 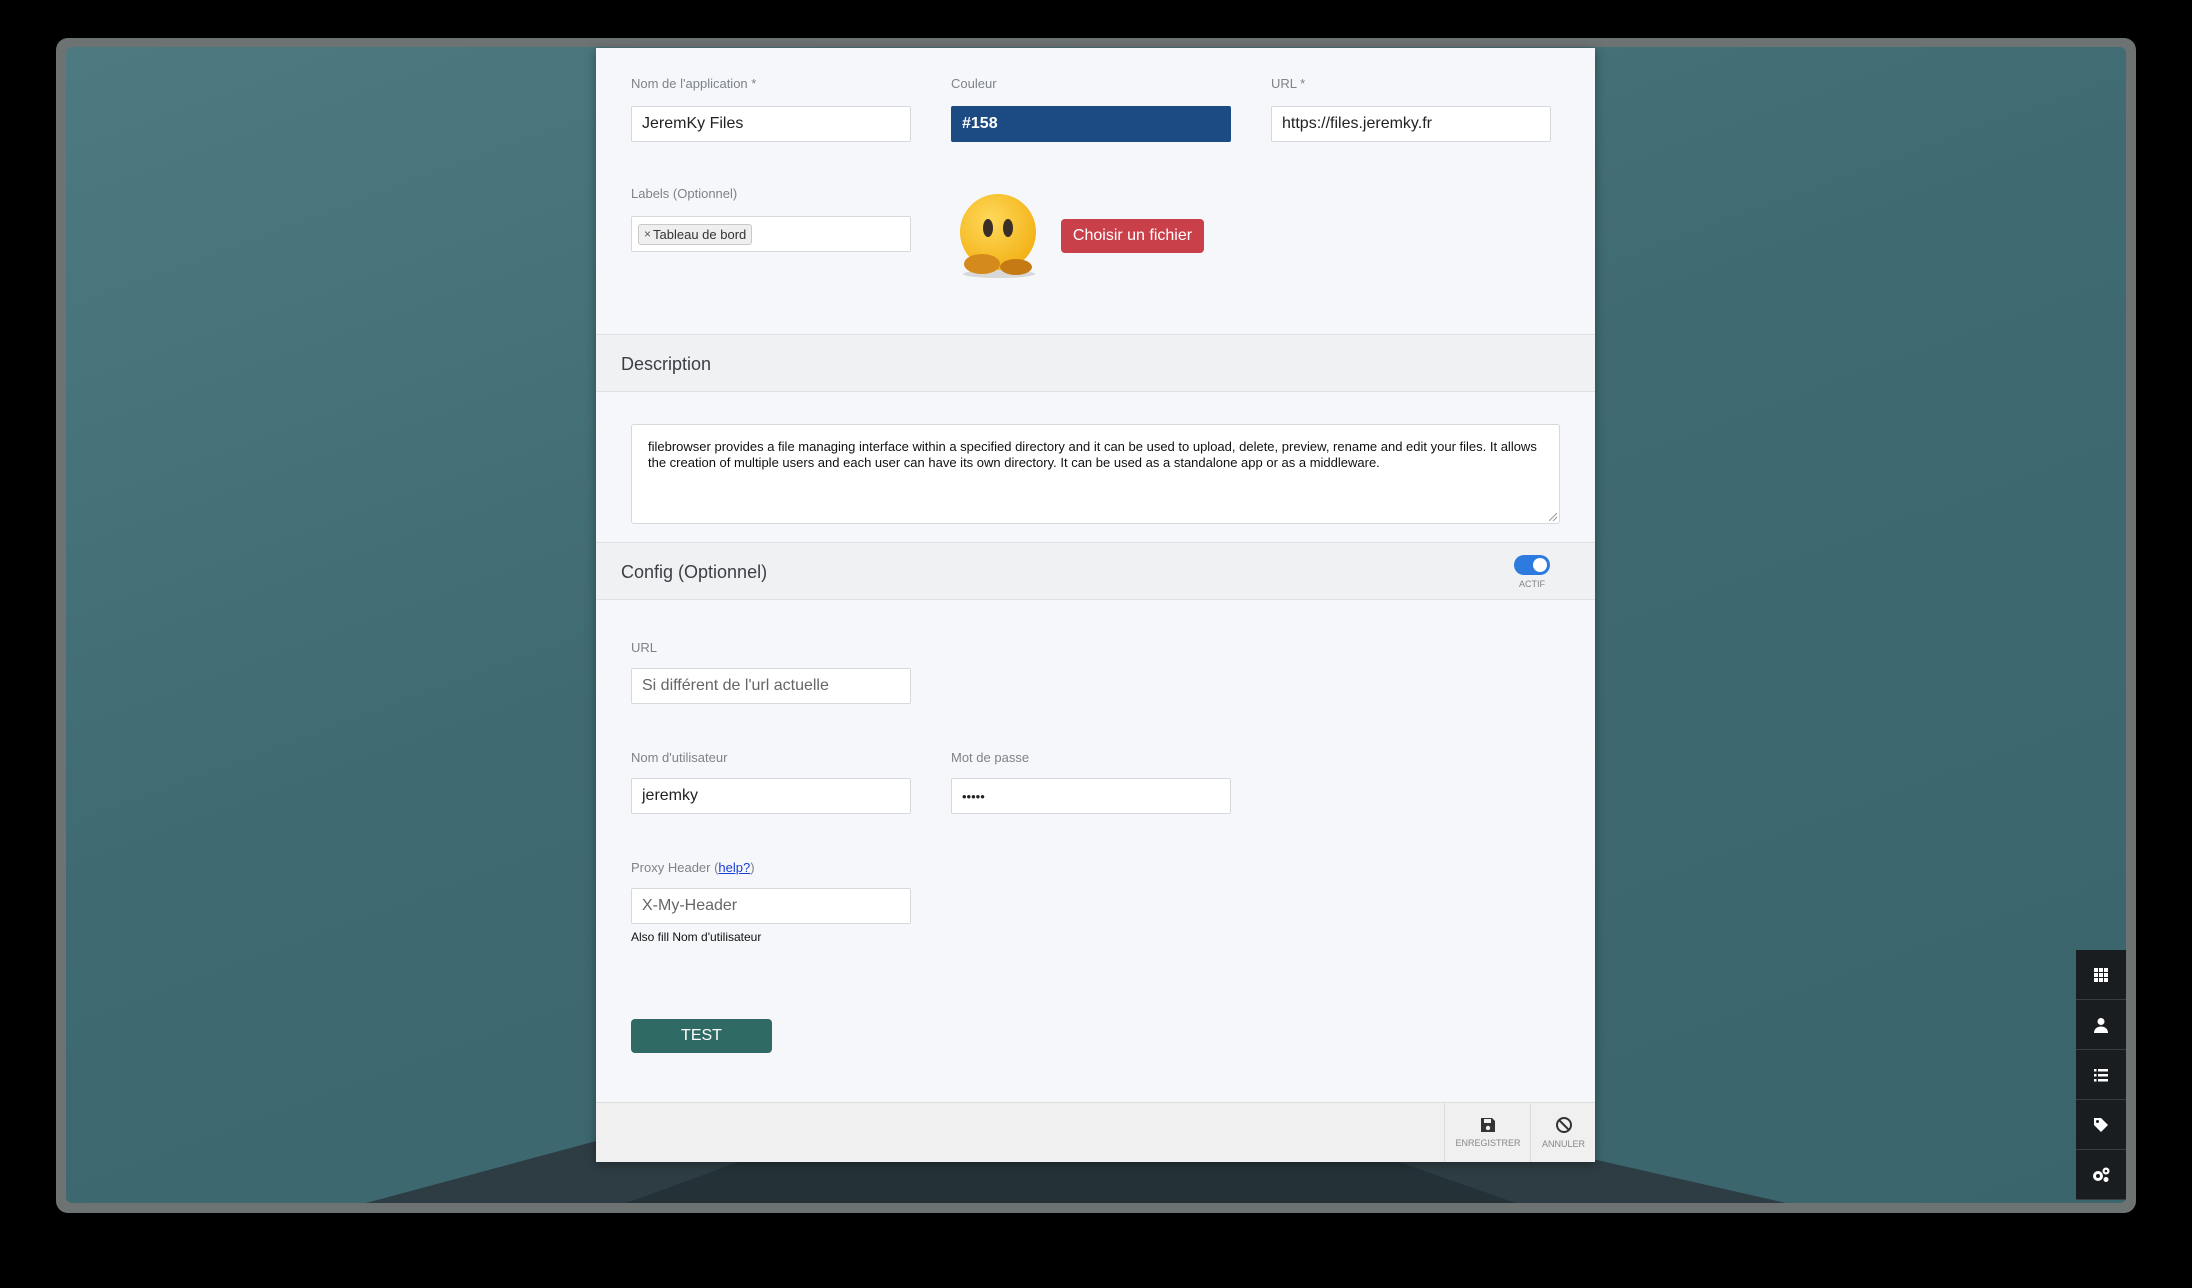 What do you see at coordinates (1488, 1125) in the screenshot?
I see `floppy-disk-icon` at bounding box center [1488, 1125].